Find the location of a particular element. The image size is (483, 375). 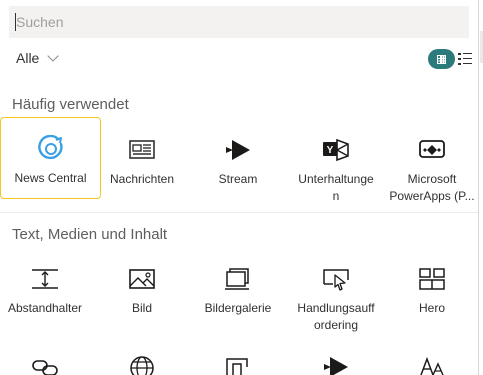

tile-unterhaltungen: Y Unterhaltunge n is located at coordinates (336, 169).